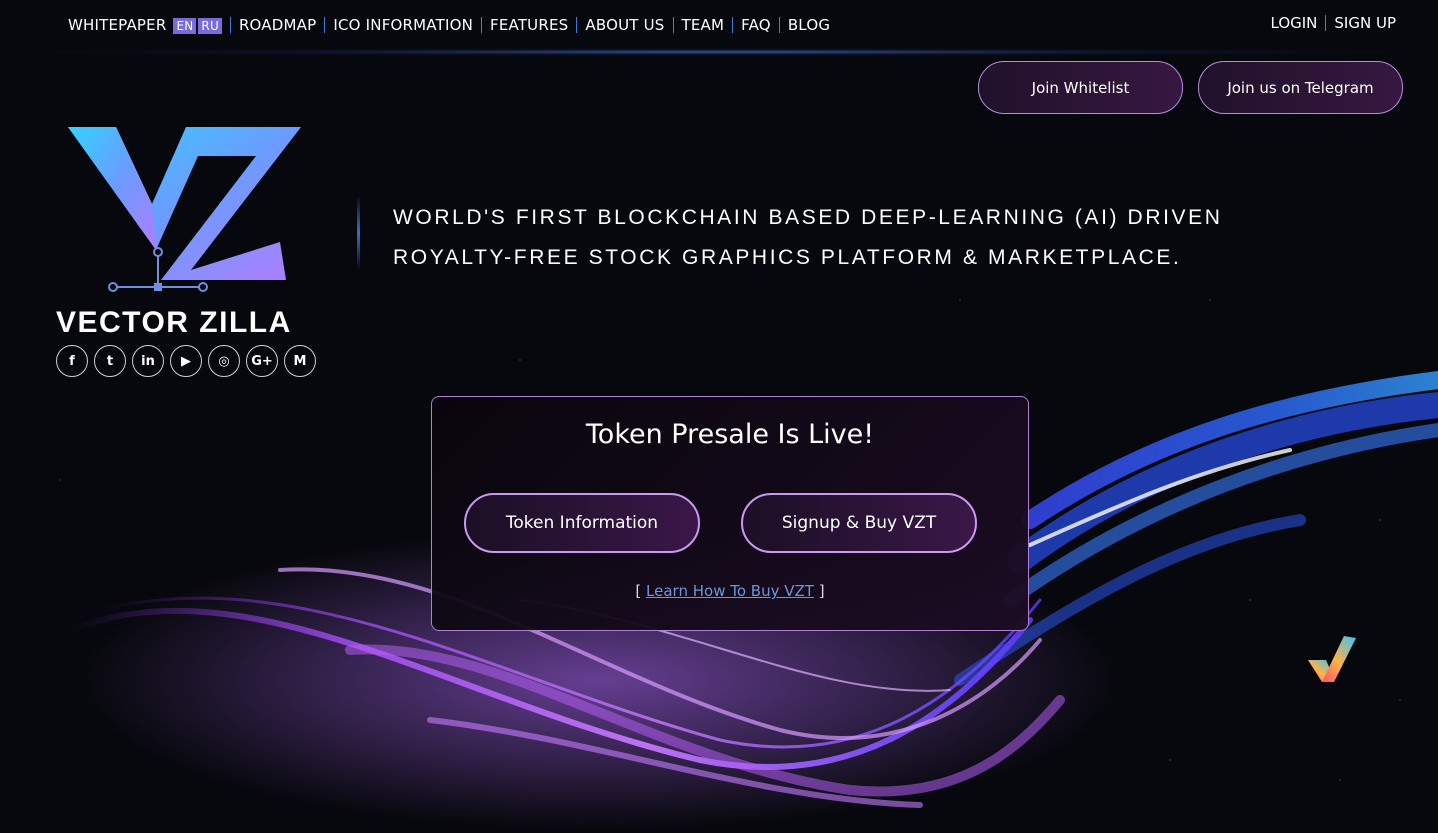 This screenshot has height=833, width=1438. Describe the element at coordinates (174, 322) in the screenshot. I see `brand-name: VECTOR ZILLA` at that location.